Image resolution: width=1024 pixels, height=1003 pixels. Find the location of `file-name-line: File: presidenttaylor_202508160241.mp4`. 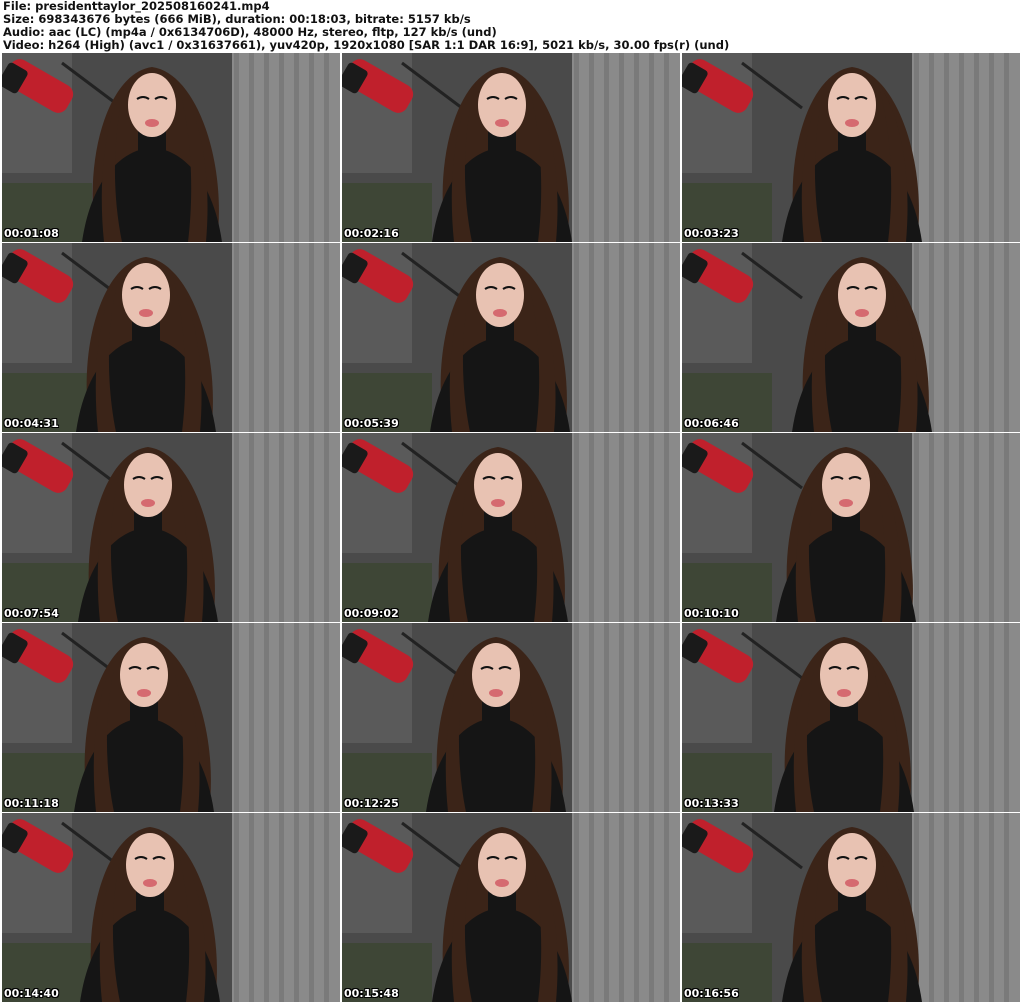

file-name-line: File: presidenttaylor_202508160241.mp4 is located at coordinates (136, 6).